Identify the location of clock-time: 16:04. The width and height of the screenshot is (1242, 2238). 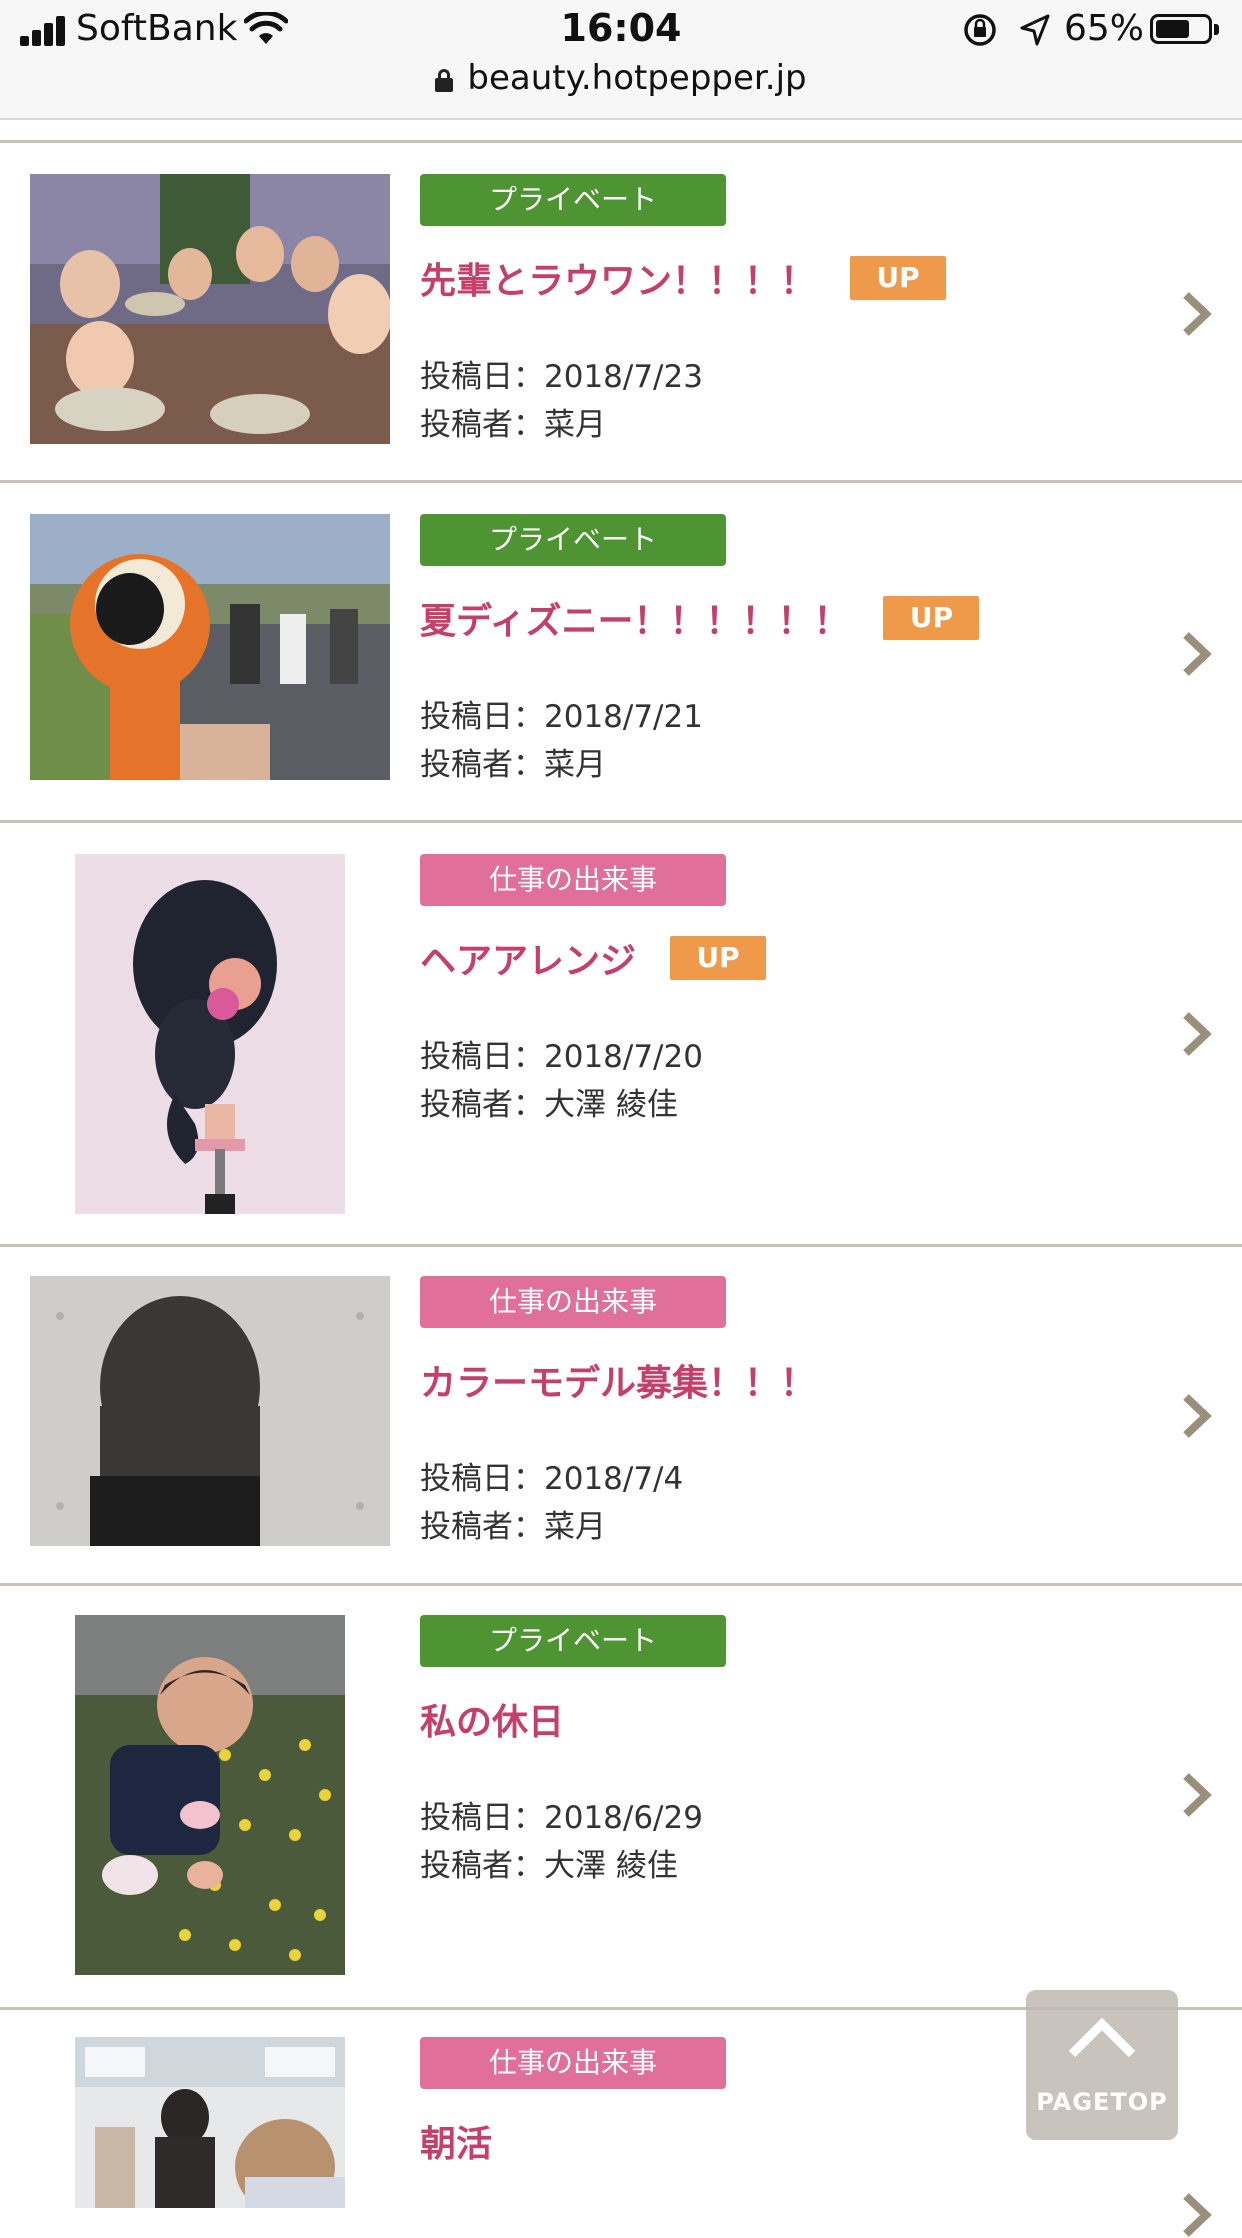
(621, 28).